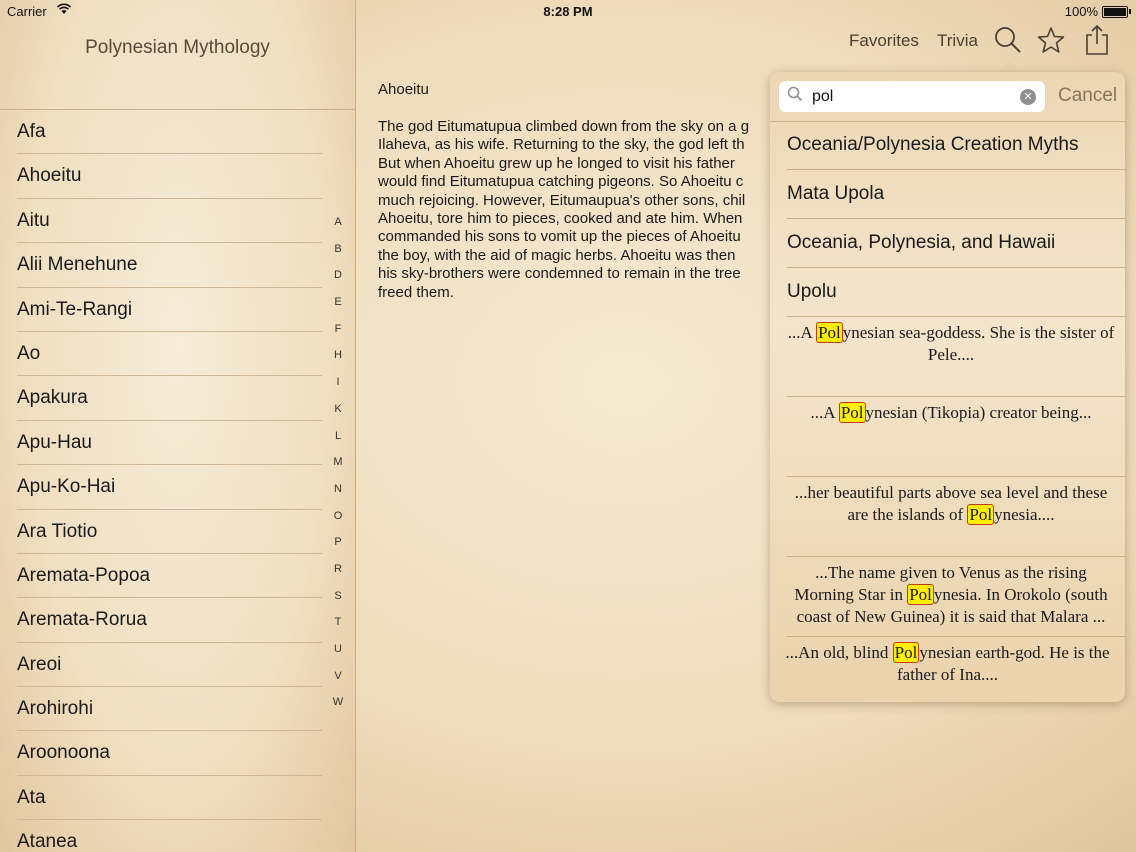 This screenshot has height=852, width=1136. What do you see at coordinates (169, 576) in the screenshot?
I see `list-item: Aremata-Popoa` at bounding box center [169, 576].